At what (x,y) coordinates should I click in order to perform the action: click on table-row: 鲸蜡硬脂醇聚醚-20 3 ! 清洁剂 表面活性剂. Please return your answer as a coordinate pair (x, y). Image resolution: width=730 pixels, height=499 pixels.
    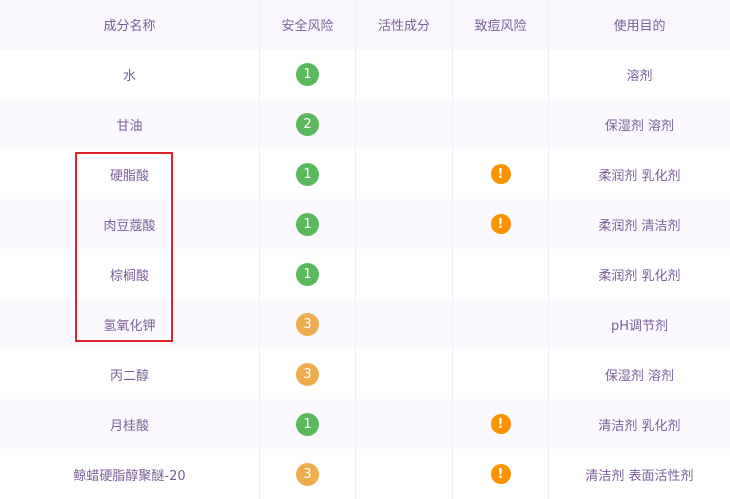
    Looking at the image, I should click on (365, 474).